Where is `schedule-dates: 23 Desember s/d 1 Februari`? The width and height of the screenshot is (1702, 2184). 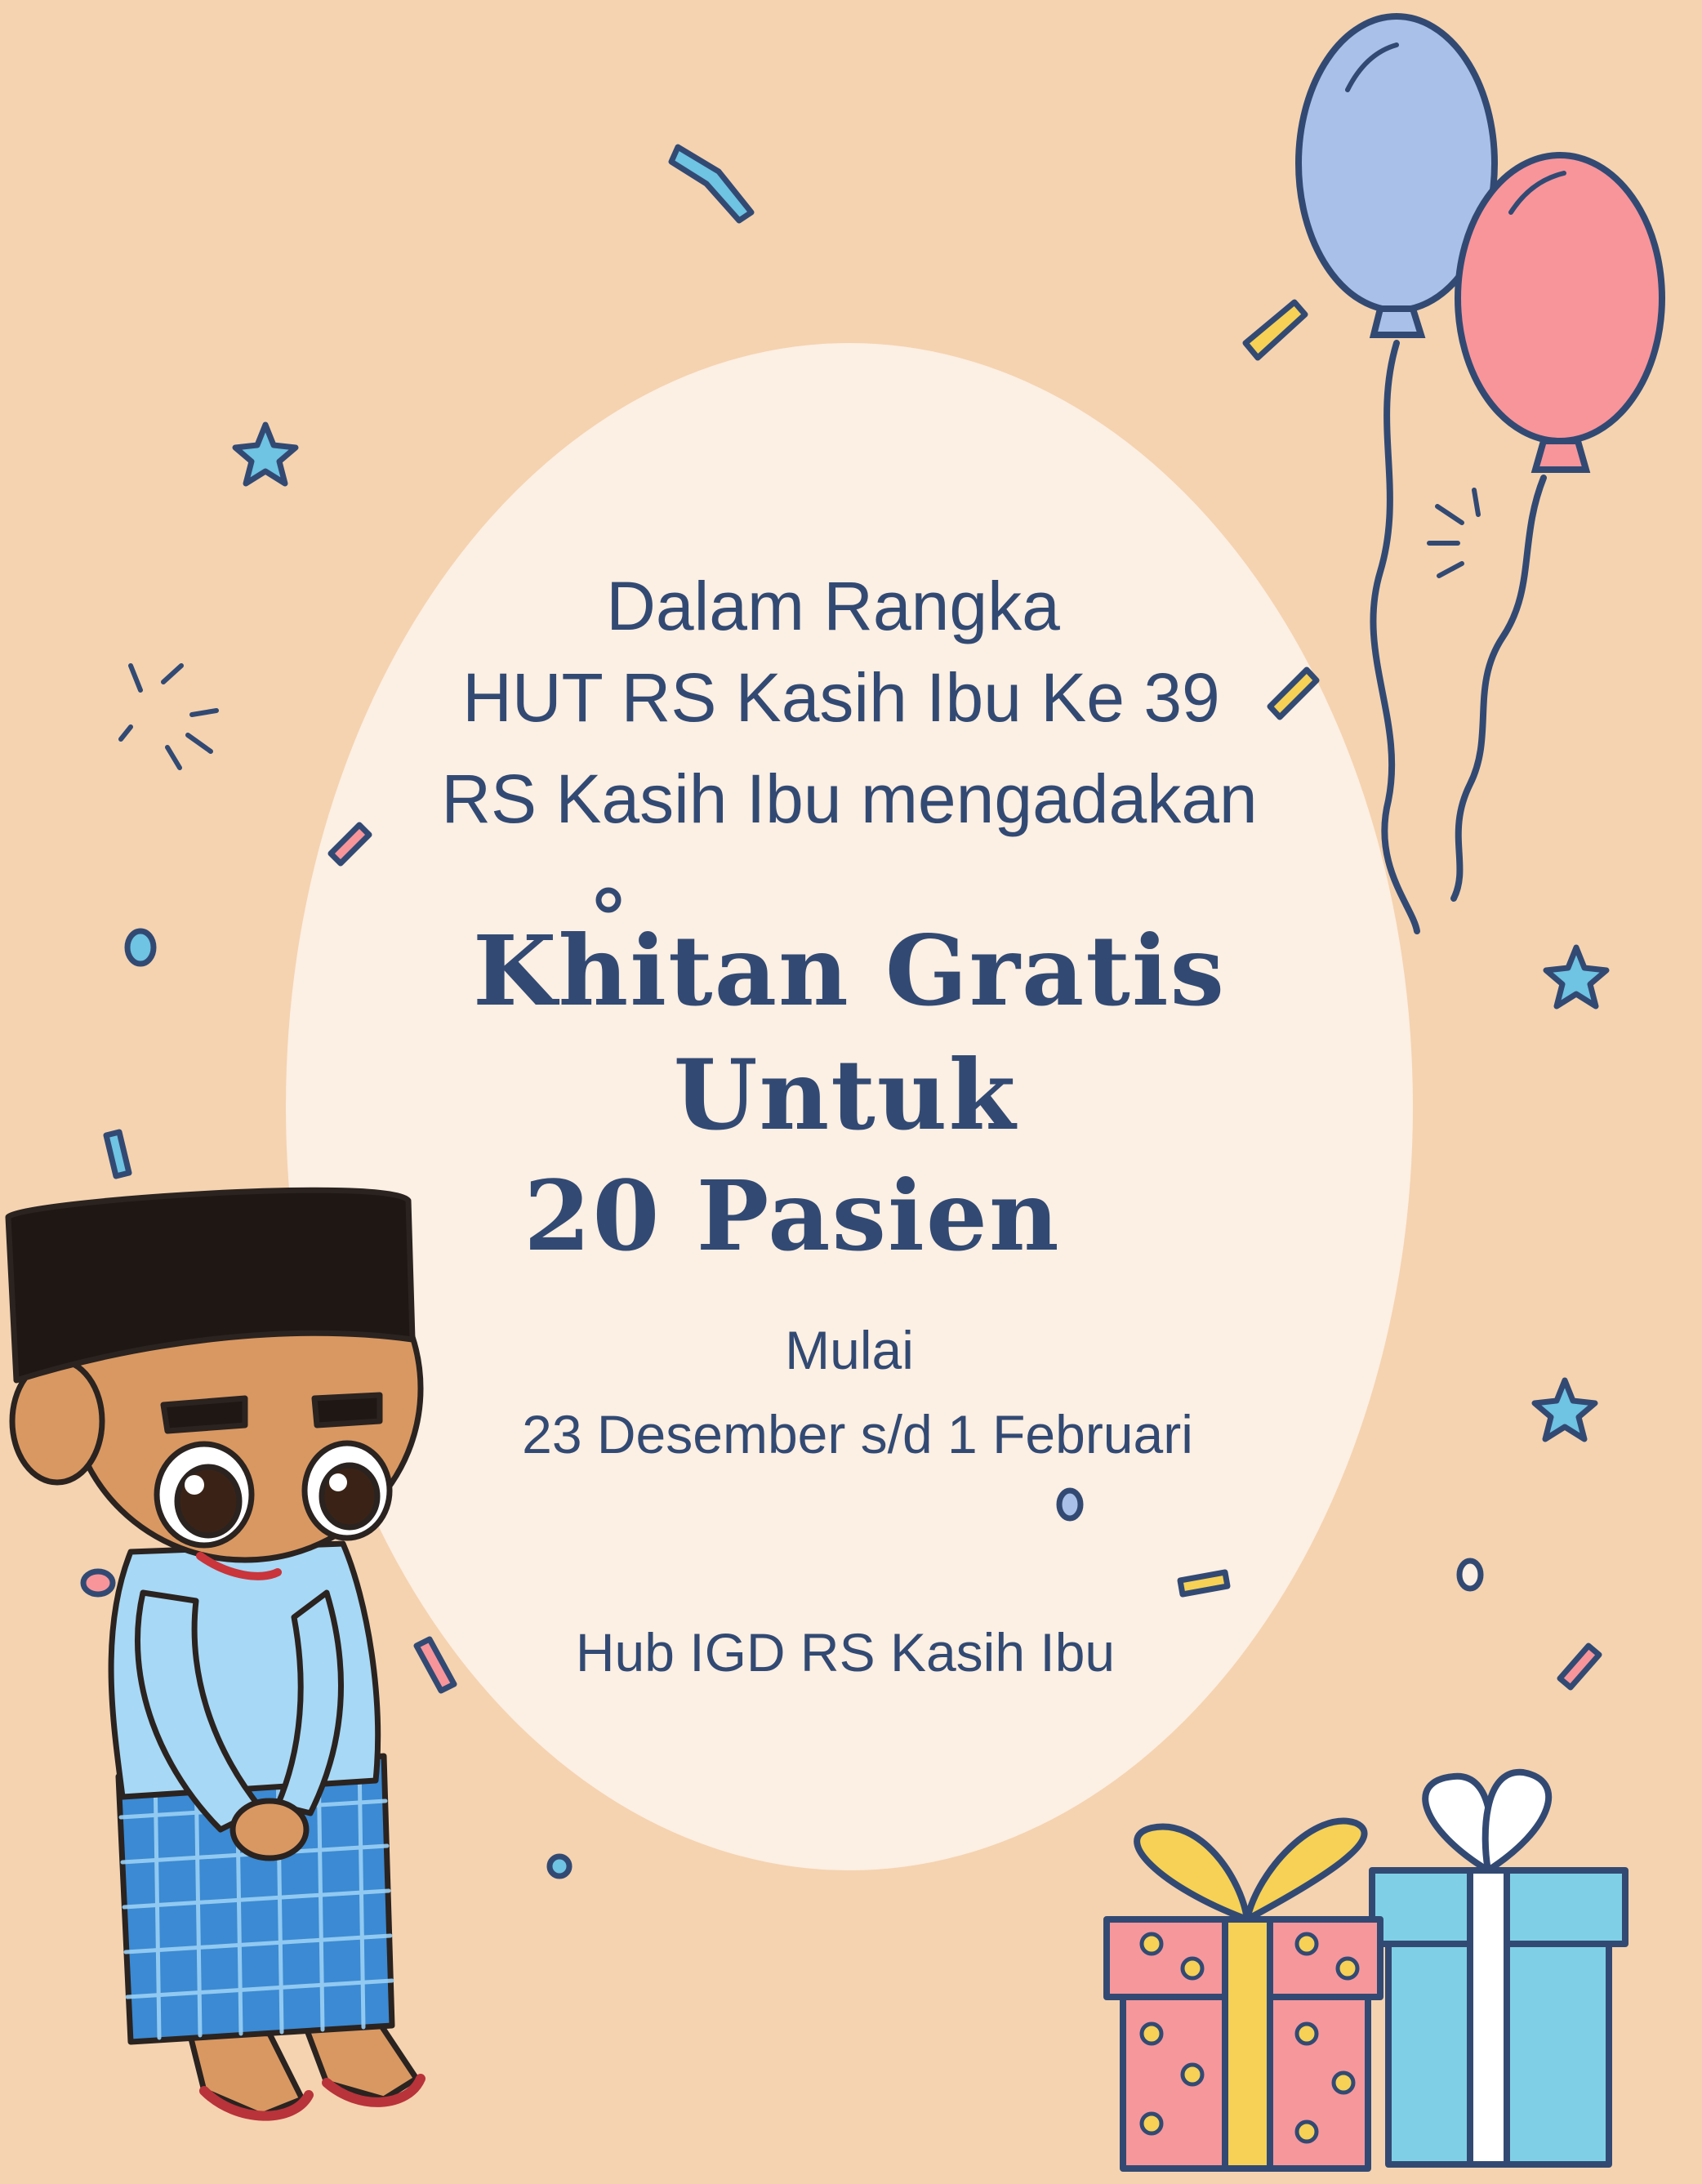
schedule-dates: 23 Desember s/d 1 Februari is located at coordinates (858, 1434).